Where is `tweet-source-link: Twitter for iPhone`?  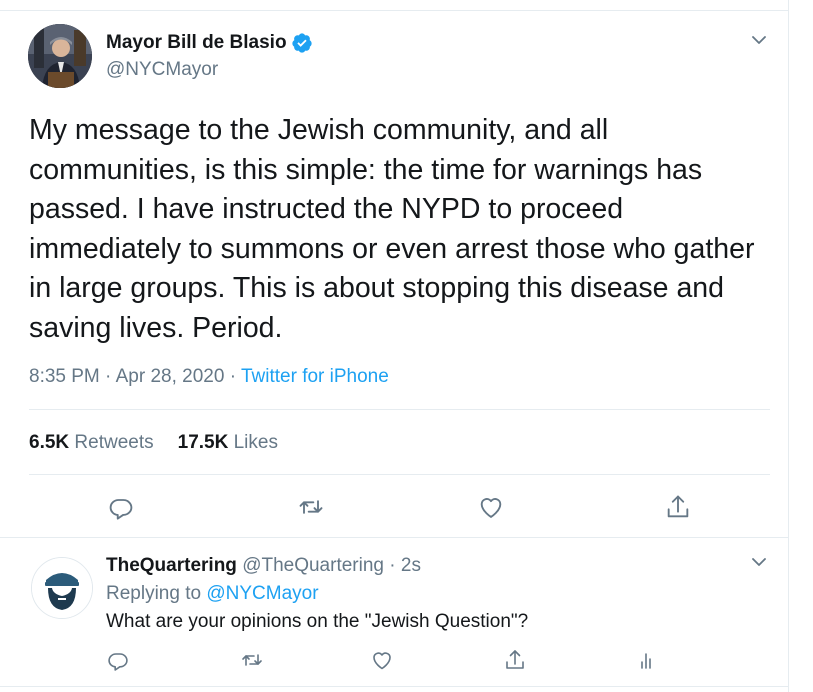 tweet-source-link: Twitter for iPhone is located at coordinates (315, 376).